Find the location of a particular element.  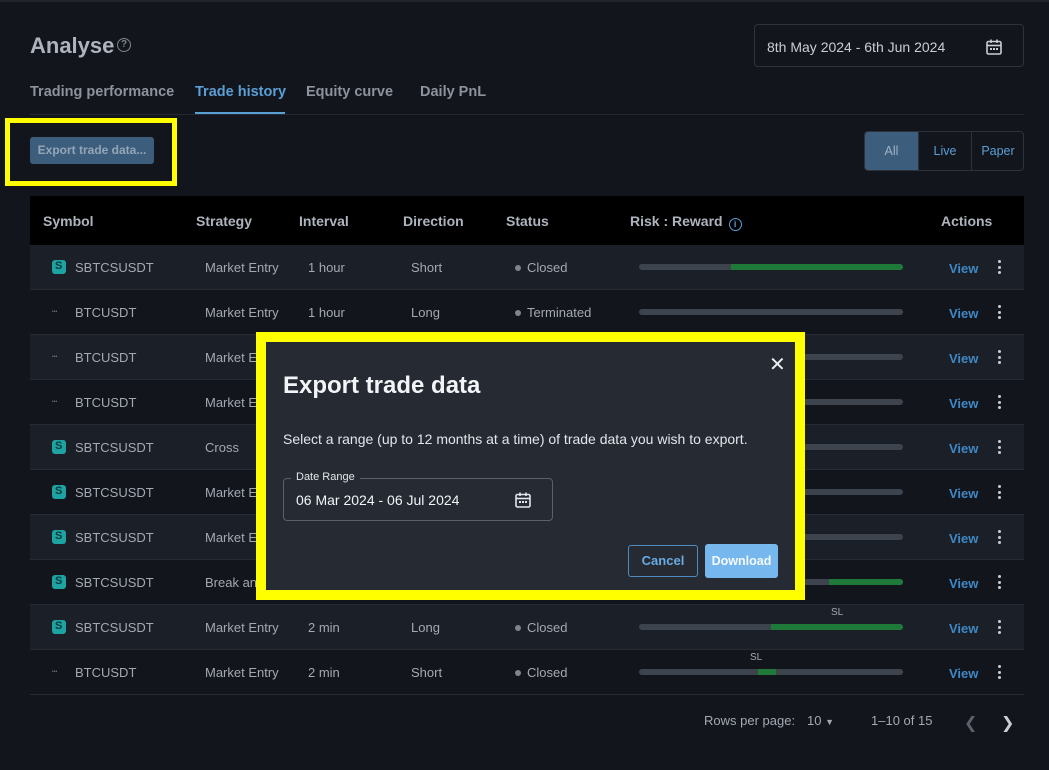

date-range-field-value: 06 Mar 2024 - 06 Jul 2024 is located at coordinates (378, 500).